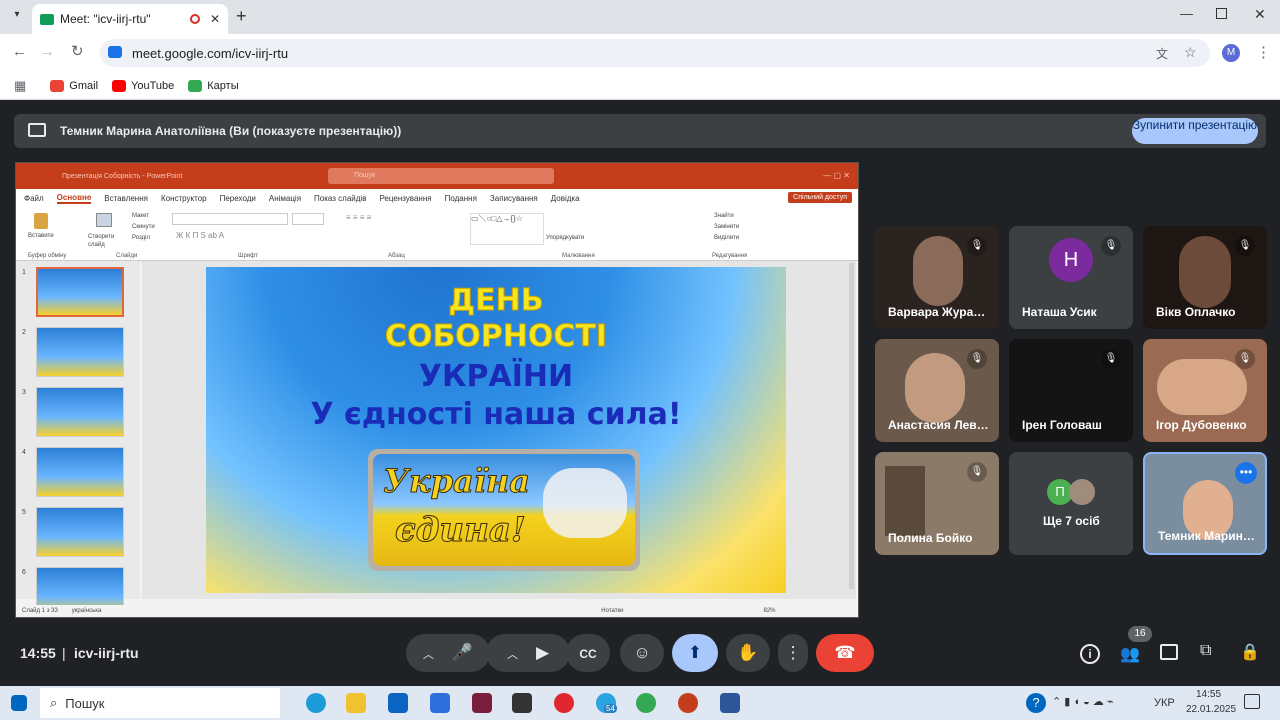  I want to click on store-icon, so click(440, 703).